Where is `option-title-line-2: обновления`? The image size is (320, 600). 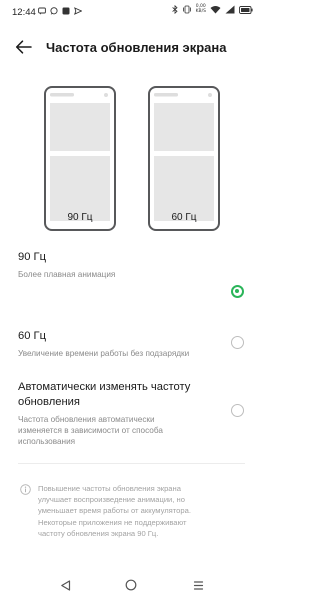
option-title-line-2: обновления is located at coordinates (49, 402).